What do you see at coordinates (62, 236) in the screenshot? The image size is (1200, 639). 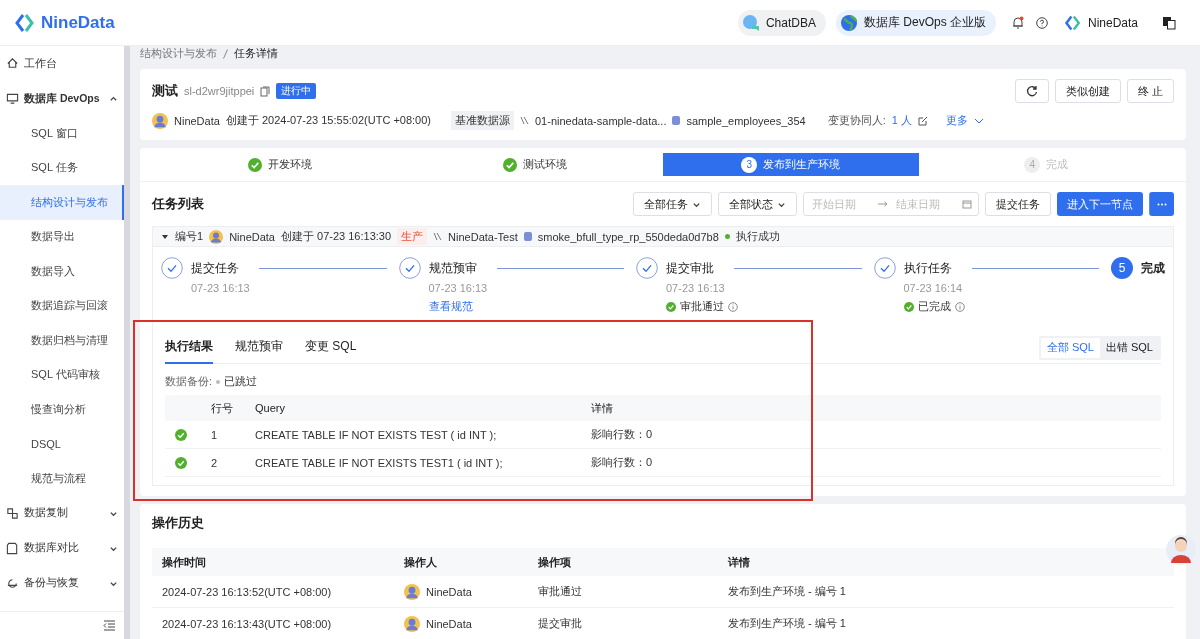 I see `sidebar-item: 数据导出` at bounding box center [62, 236].